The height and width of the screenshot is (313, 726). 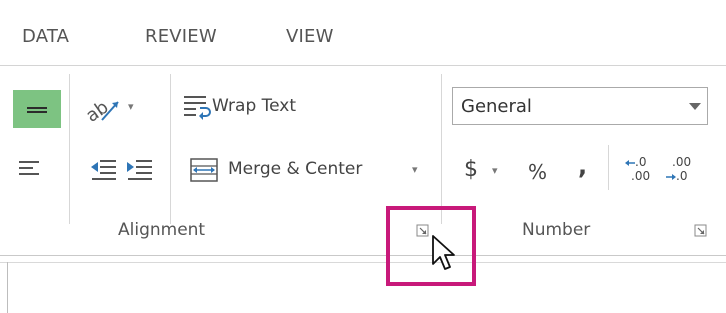 What do you see at coordinates (363, 65) in the screenshot?
I see `ribbon-top-border` at bounding box center [363, 65].